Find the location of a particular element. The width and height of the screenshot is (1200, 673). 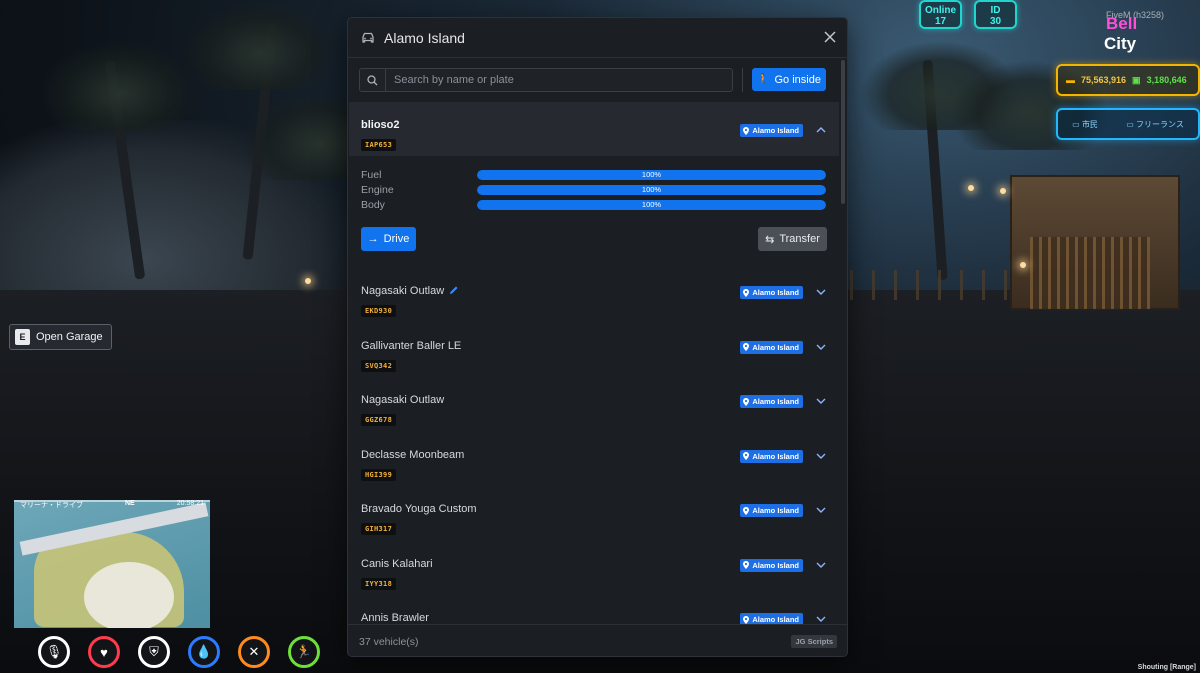

water-drop-icon: 💧 is located at coordinates (204, 652).